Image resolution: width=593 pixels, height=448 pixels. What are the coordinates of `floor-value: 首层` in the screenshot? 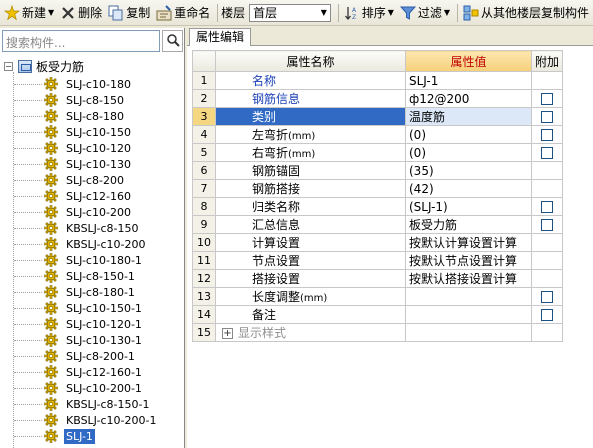 It's located at (265, 13).